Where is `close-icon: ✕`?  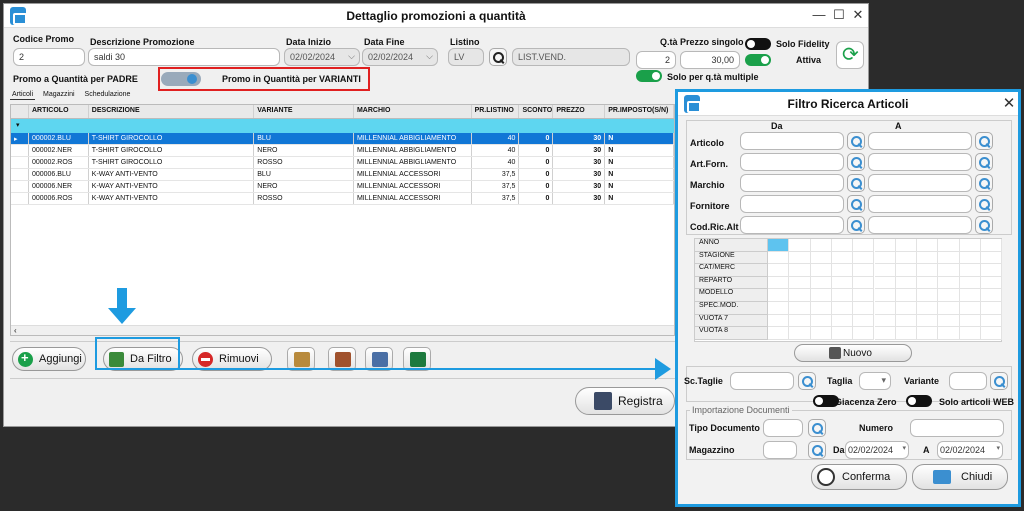 close-icon: ✕ is located at coordinates (1009, 103).